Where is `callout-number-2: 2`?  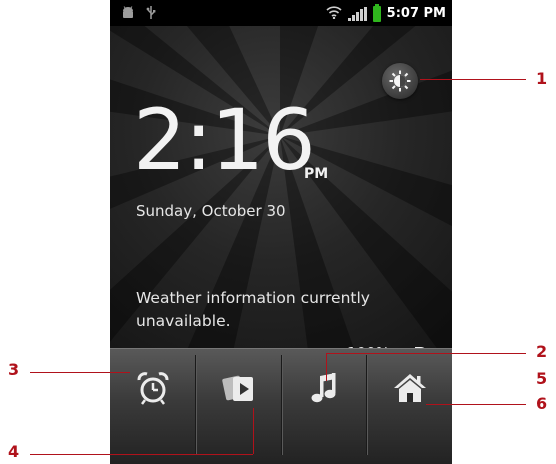 callout-number-2: 2 is located at coordinates (542, 351).